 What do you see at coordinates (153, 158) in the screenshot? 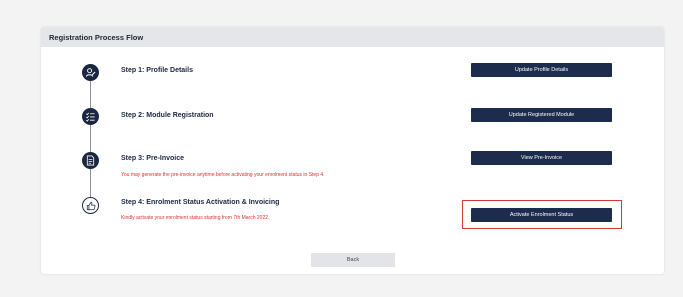
I see `step-3-title: Step 3: Pre-Invoice` at bounding box center [153, 158].